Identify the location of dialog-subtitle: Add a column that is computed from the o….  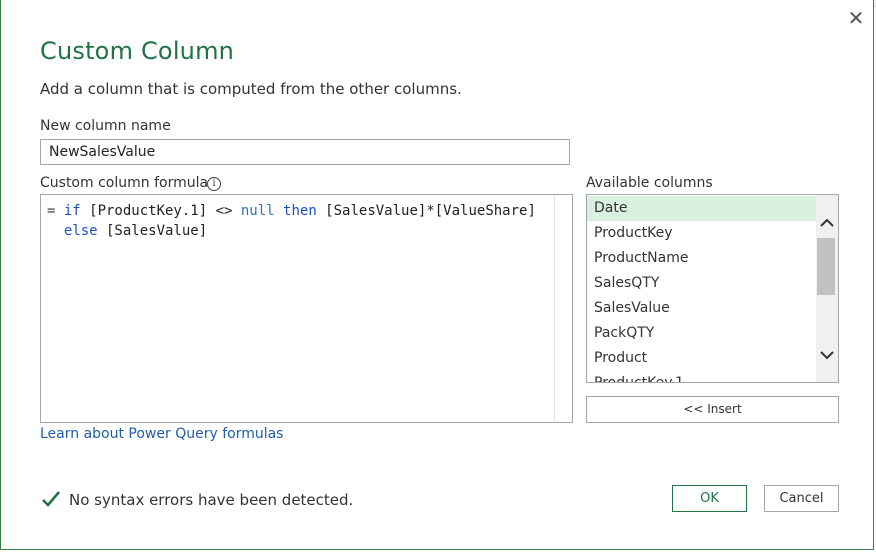
(251, 89).